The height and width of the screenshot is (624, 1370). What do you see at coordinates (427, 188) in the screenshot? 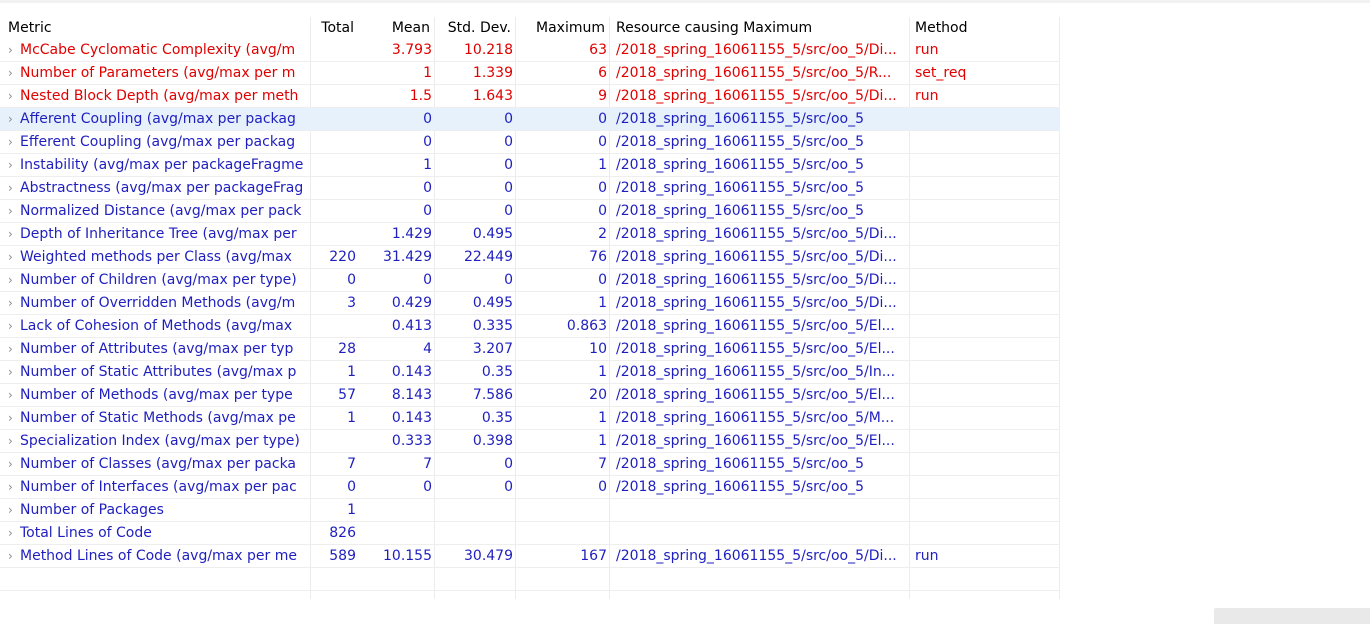
I see `mean-cell: 0` at bounding box center [427, 188].